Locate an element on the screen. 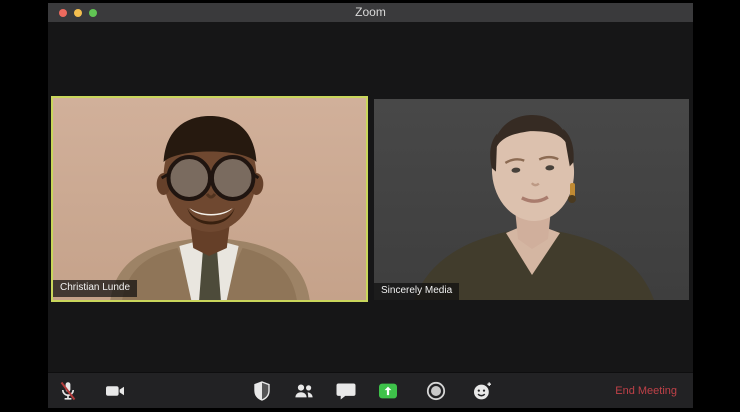 Image resolution: width=740 pixels, height=412 pixels. participant-name: Sincerely Media is located at coordinates (417, 290).